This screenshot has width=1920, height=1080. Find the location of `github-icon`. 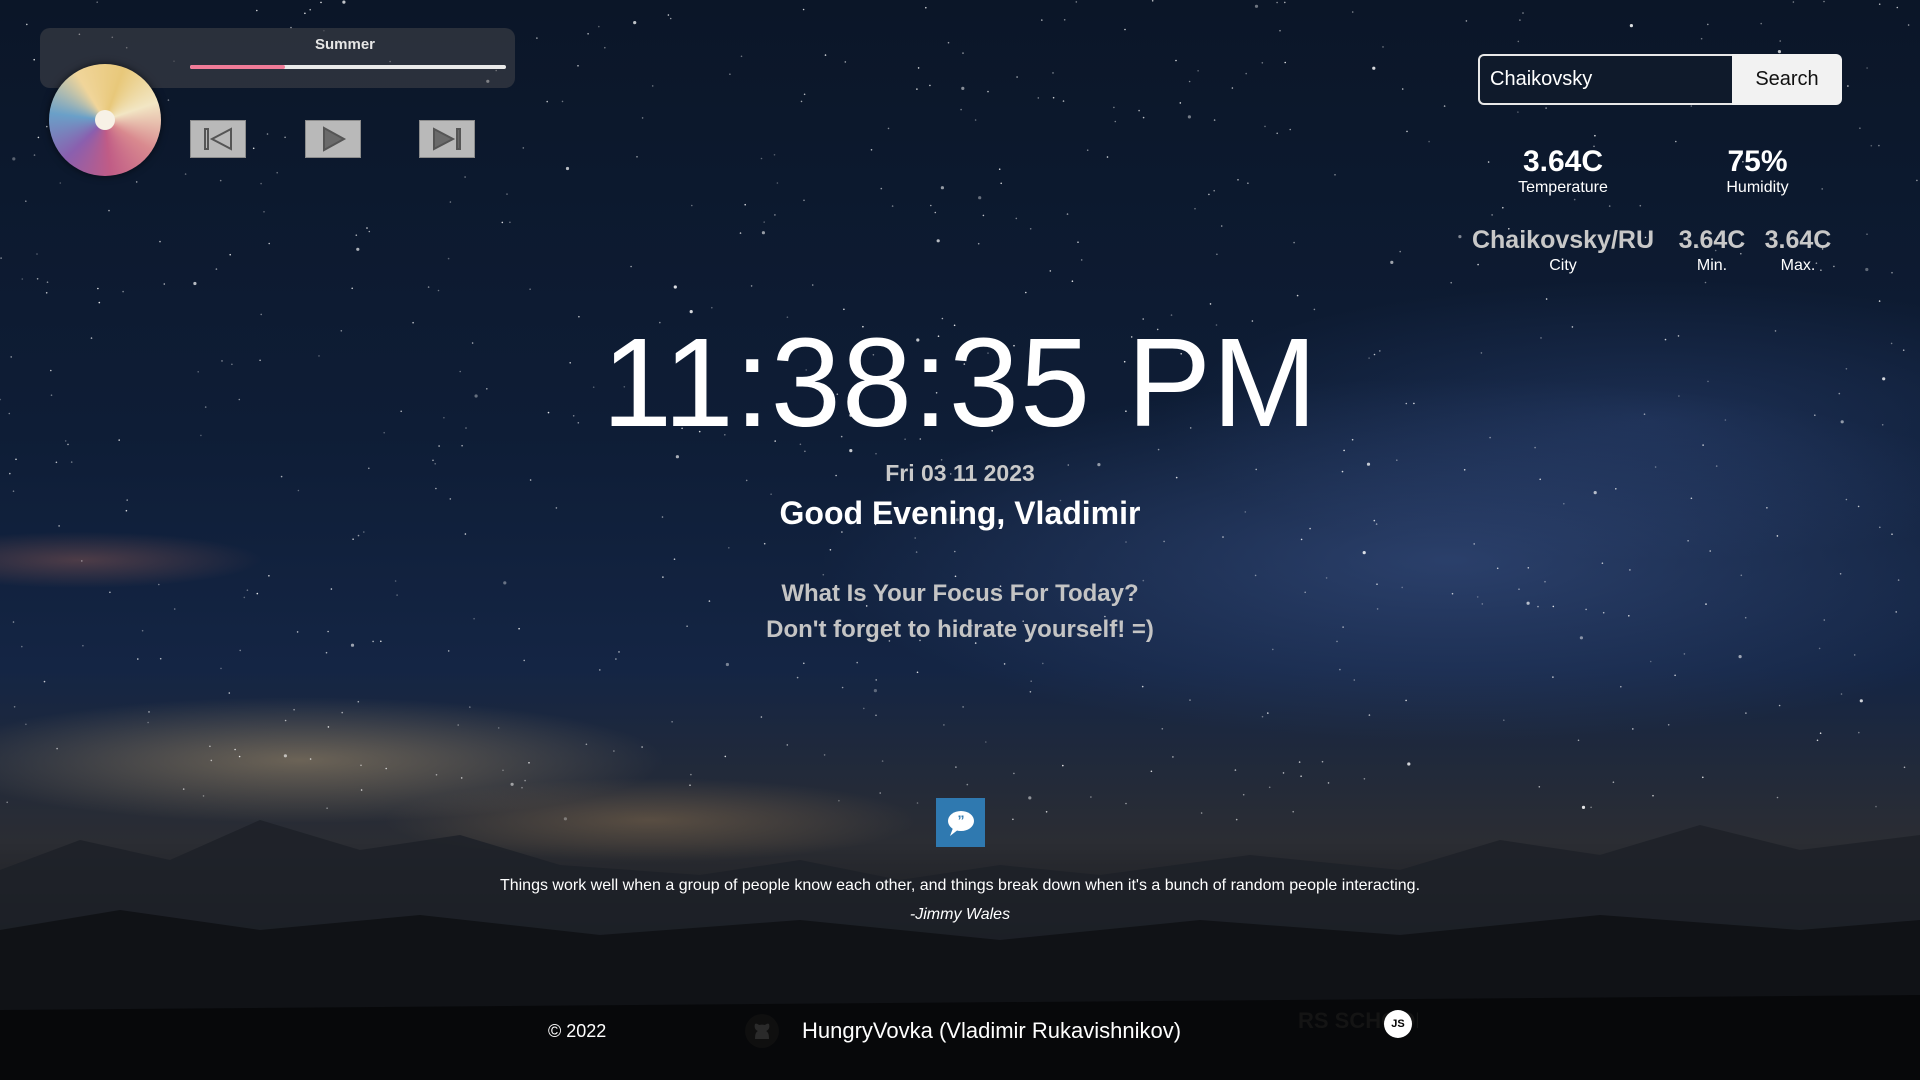

github-icon is located at coordinates (762, 1031).